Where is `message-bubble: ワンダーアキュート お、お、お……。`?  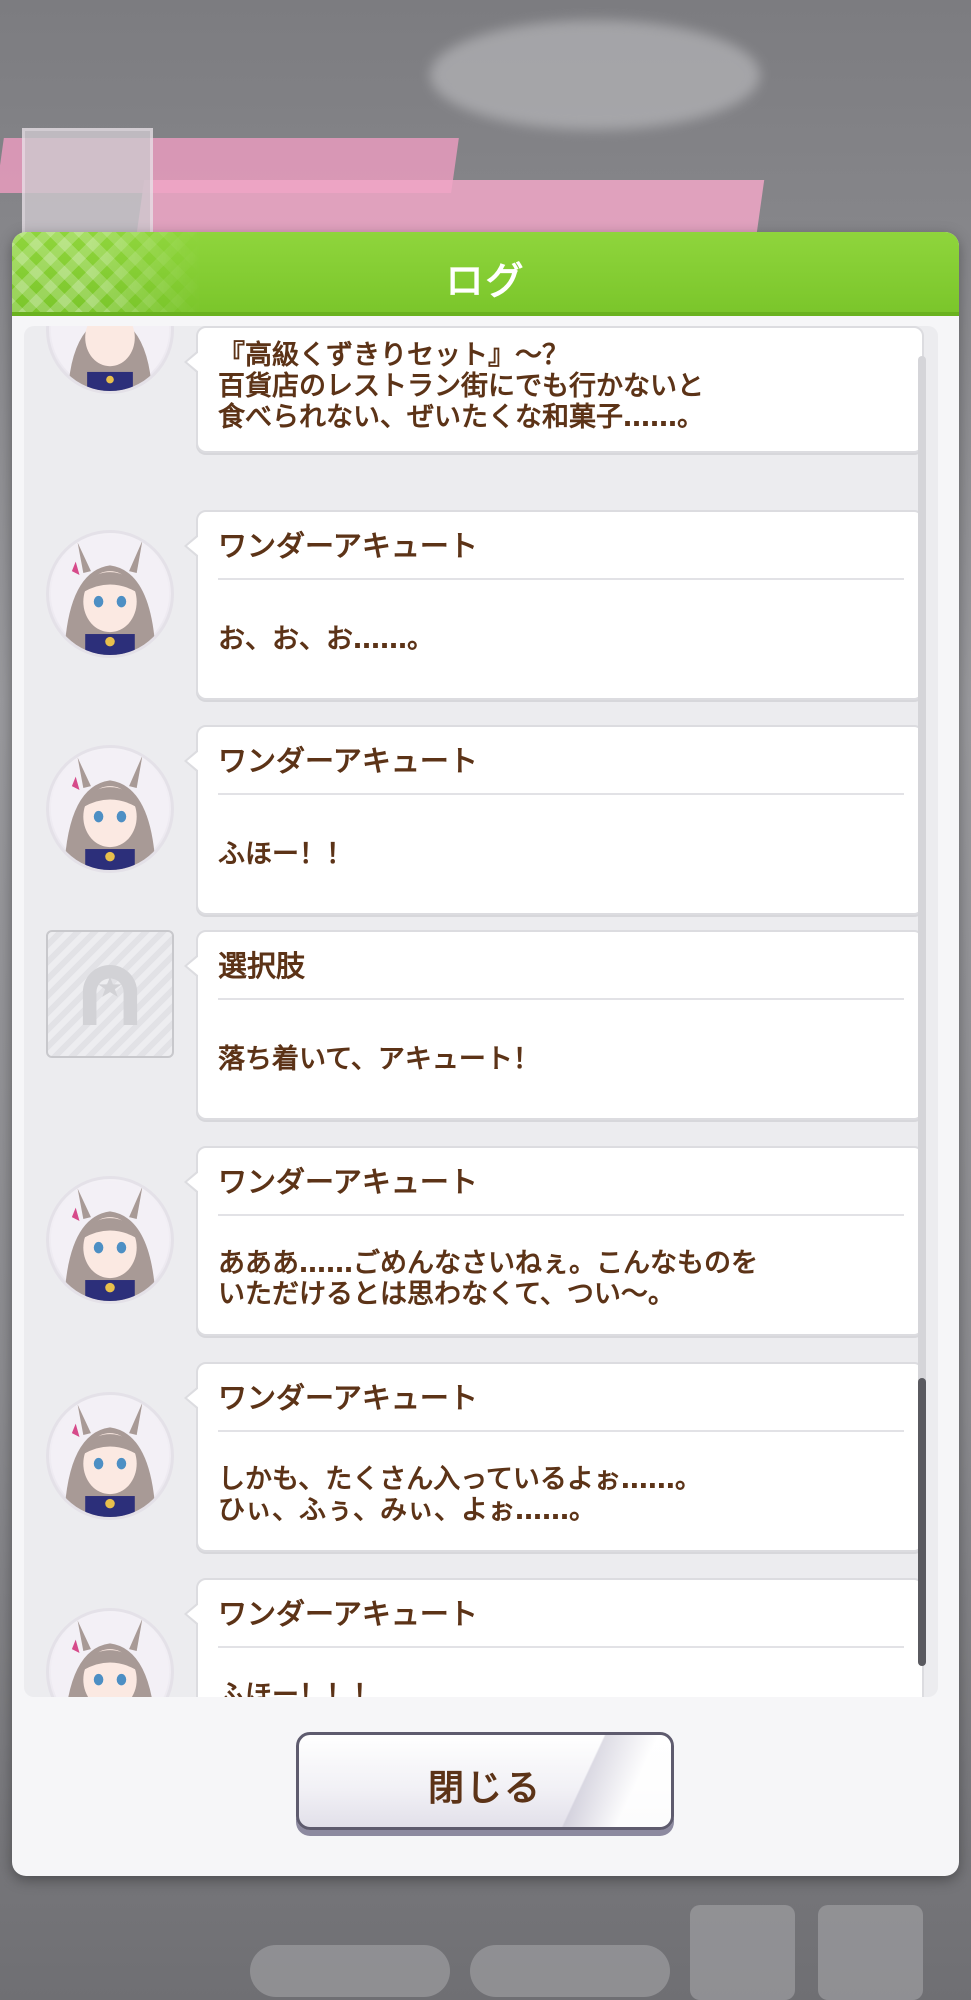
message-bubble: ワンダーアキュート お、お、お……。 is located at coordinates (554, 605).